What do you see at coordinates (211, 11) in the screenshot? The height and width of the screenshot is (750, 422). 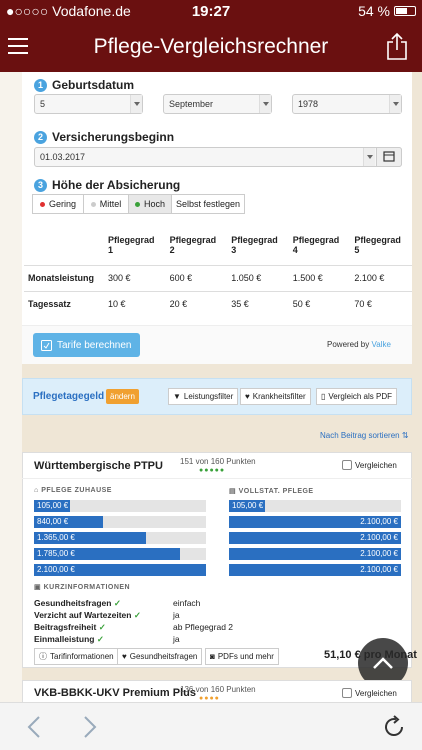 I see `status-bar: ●○○○○ Vodafone.de 19:27 54 %` at bounding box center [211, 11].